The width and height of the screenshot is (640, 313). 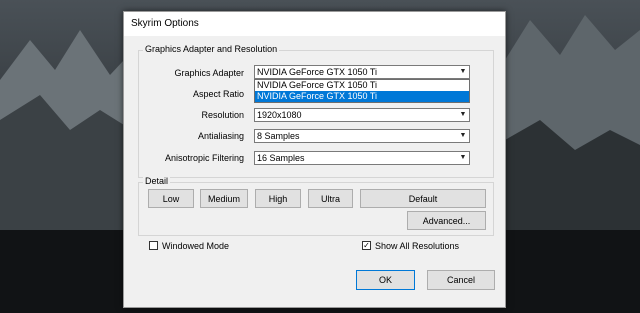 I want to click on adapter-value: NVIDIA GeForce GTX 1050 Ti, so click(x=317, y=72).